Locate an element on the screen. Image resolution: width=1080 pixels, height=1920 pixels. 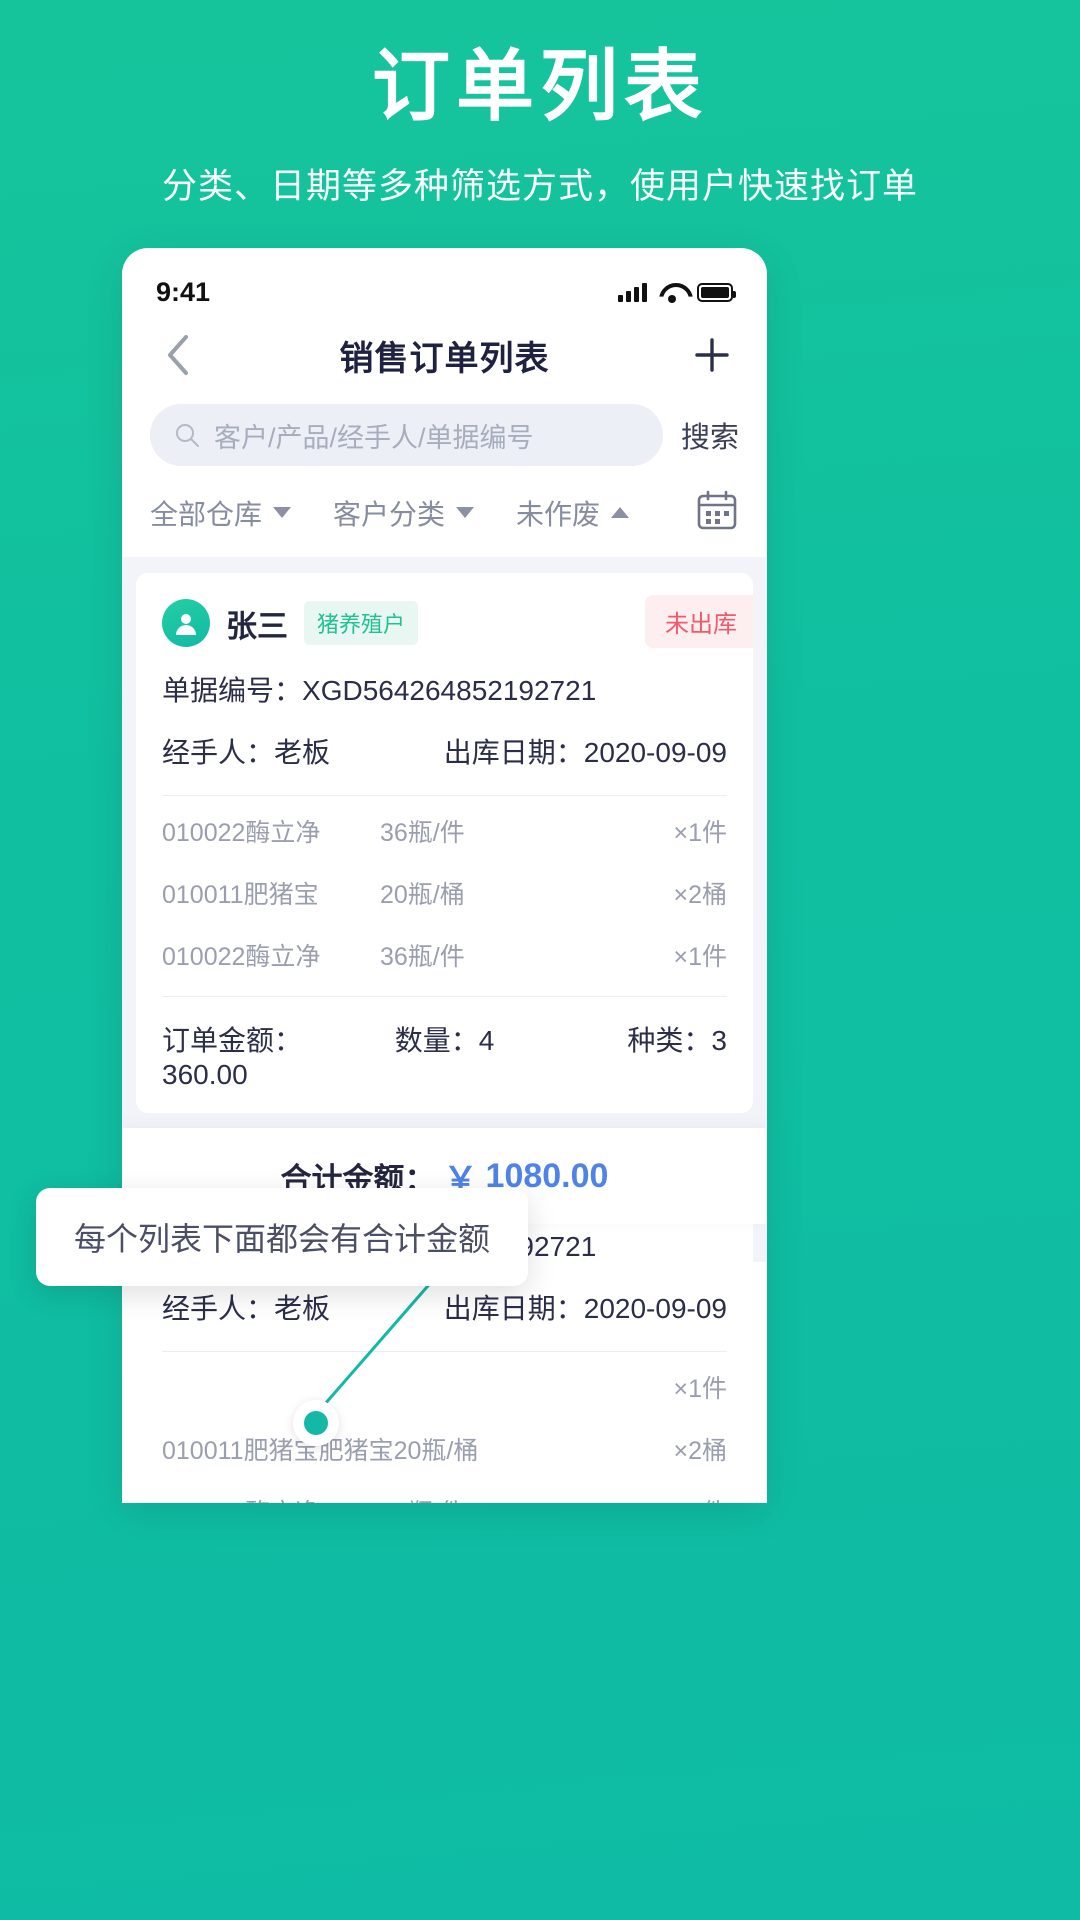
search-button: 搜索 is located at coordinates (710, 435).